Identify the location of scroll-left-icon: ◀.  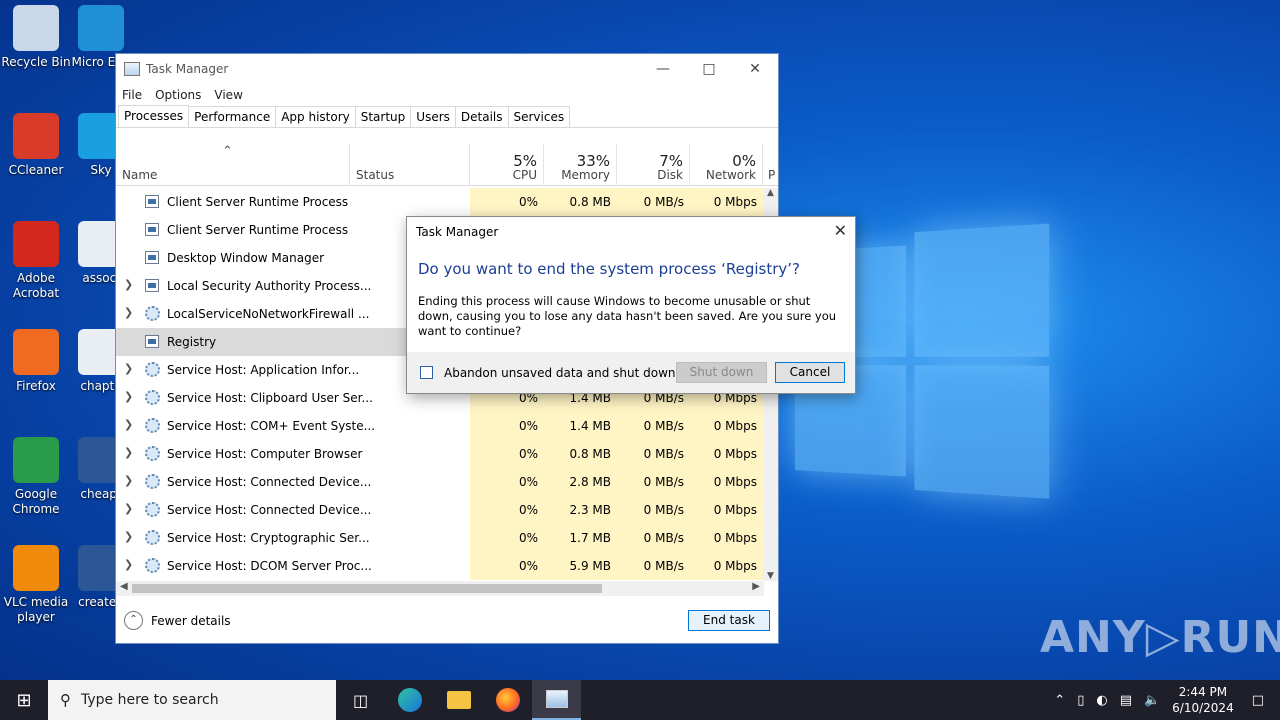
(124, 586).